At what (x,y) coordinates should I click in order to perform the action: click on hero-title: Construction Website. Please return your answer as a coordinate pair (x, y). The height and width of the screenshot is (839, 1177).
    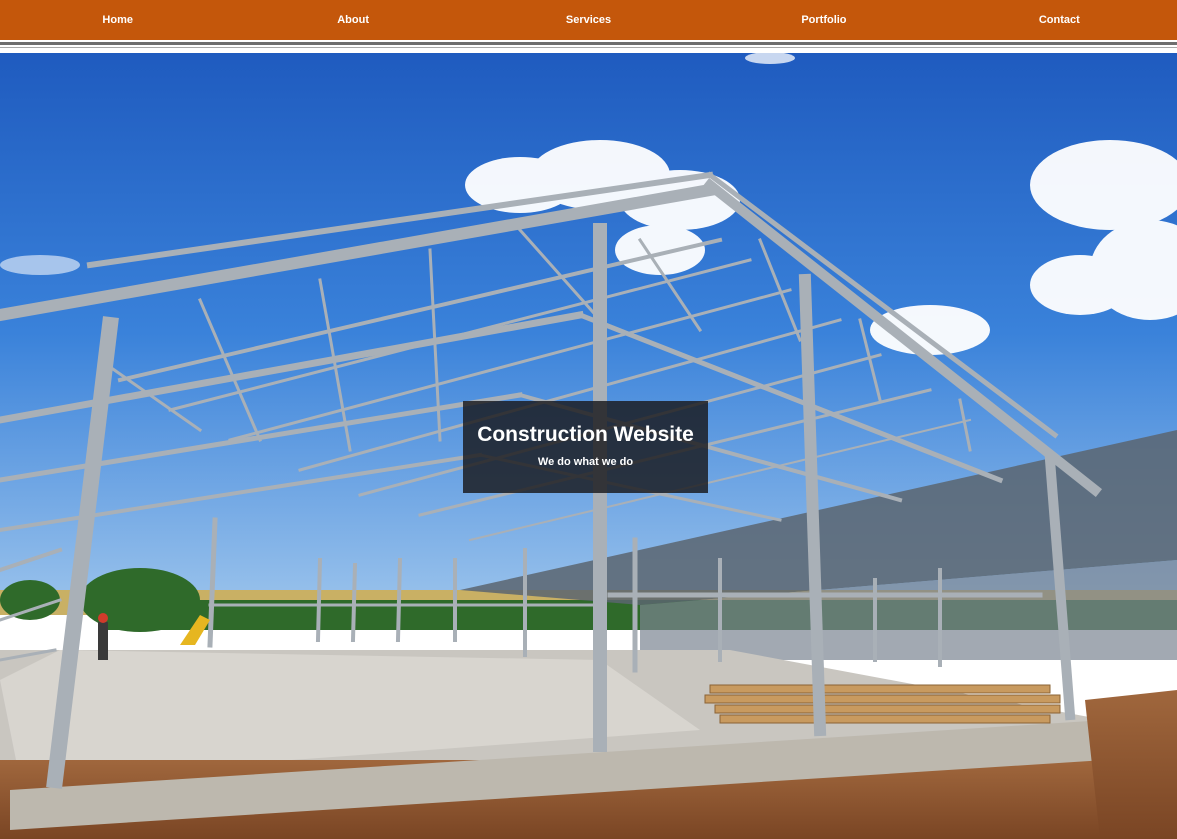
    Looking at the image, I should click on (585, 434).